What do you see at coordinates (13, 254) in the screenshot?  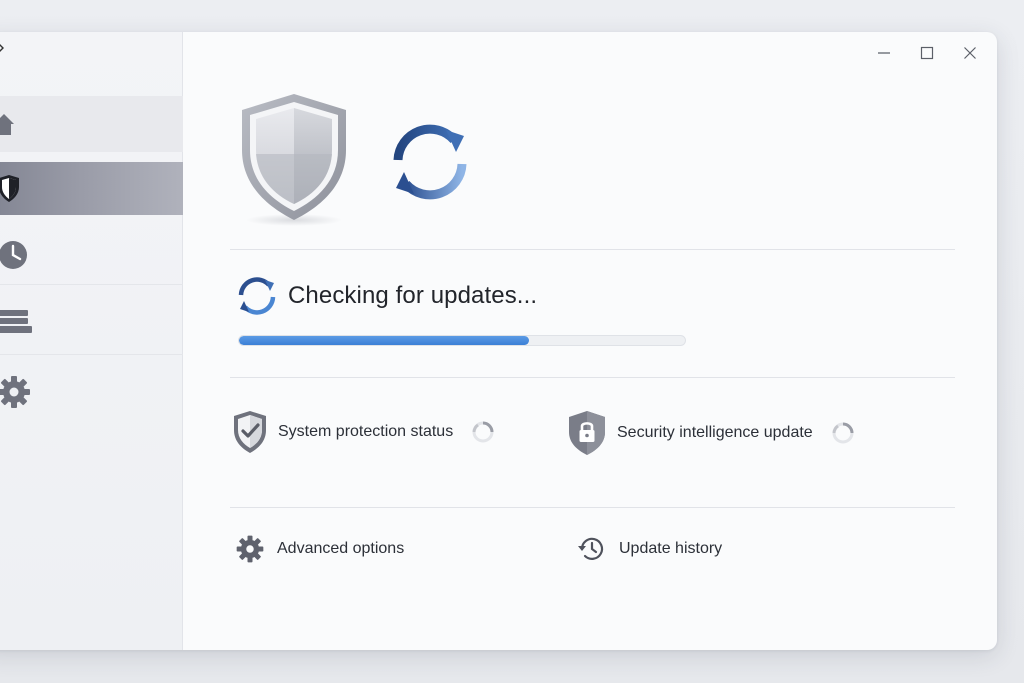 I see `clock-icon` at bounding box center [13, 254].